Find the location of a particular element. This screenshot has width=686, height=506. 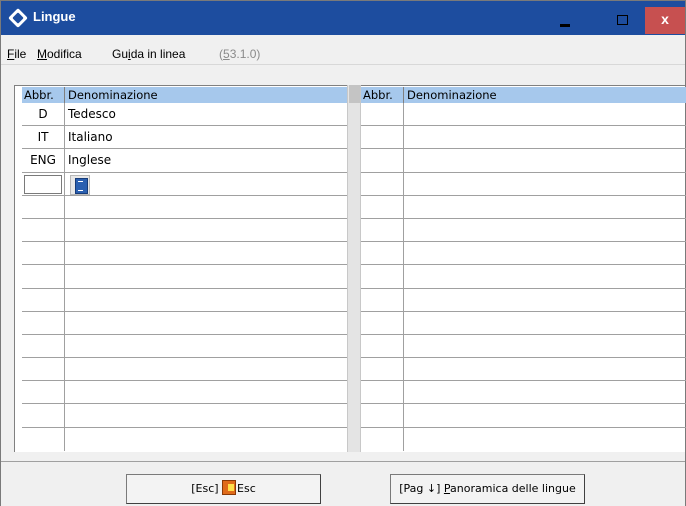

abbr-input is located at coordinates (43, 184).